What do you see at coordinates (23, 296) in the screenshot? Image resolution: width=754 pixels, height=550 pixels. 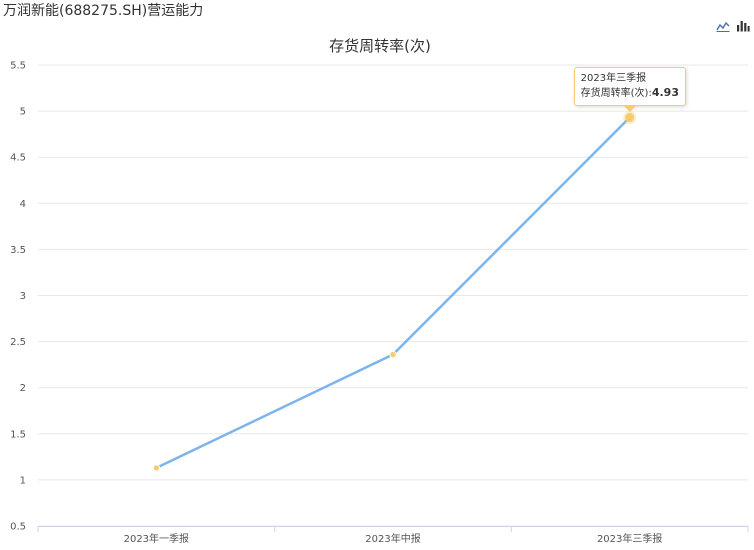 I see `y-tick-label: 3` at bounding box center [23, 296].